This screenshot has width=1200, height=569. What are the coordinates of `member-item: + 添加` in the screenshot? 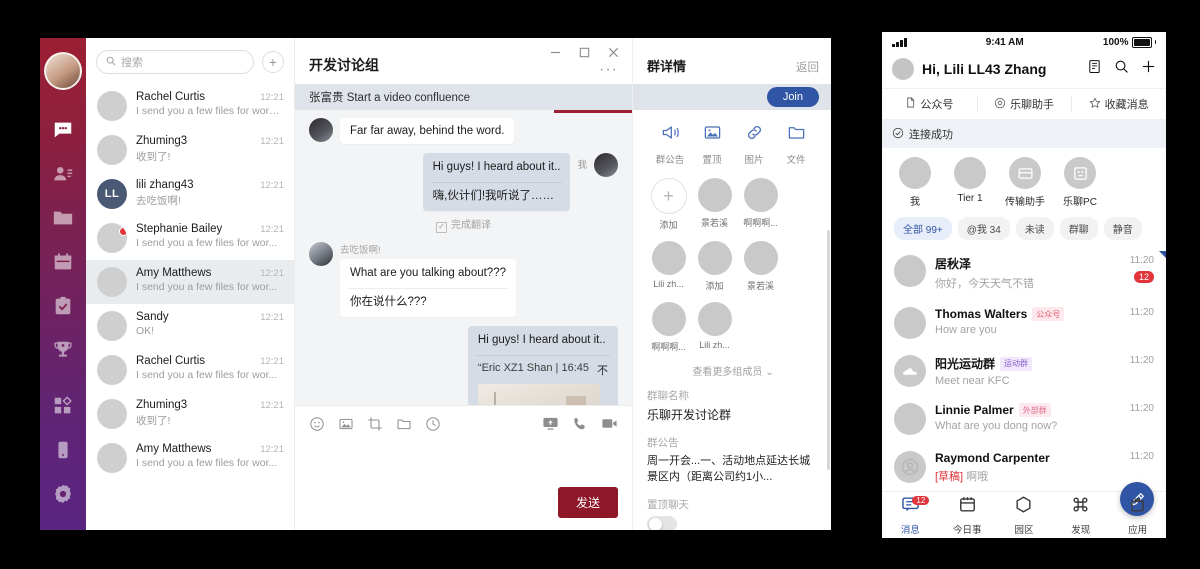 It's located at (668, 204).